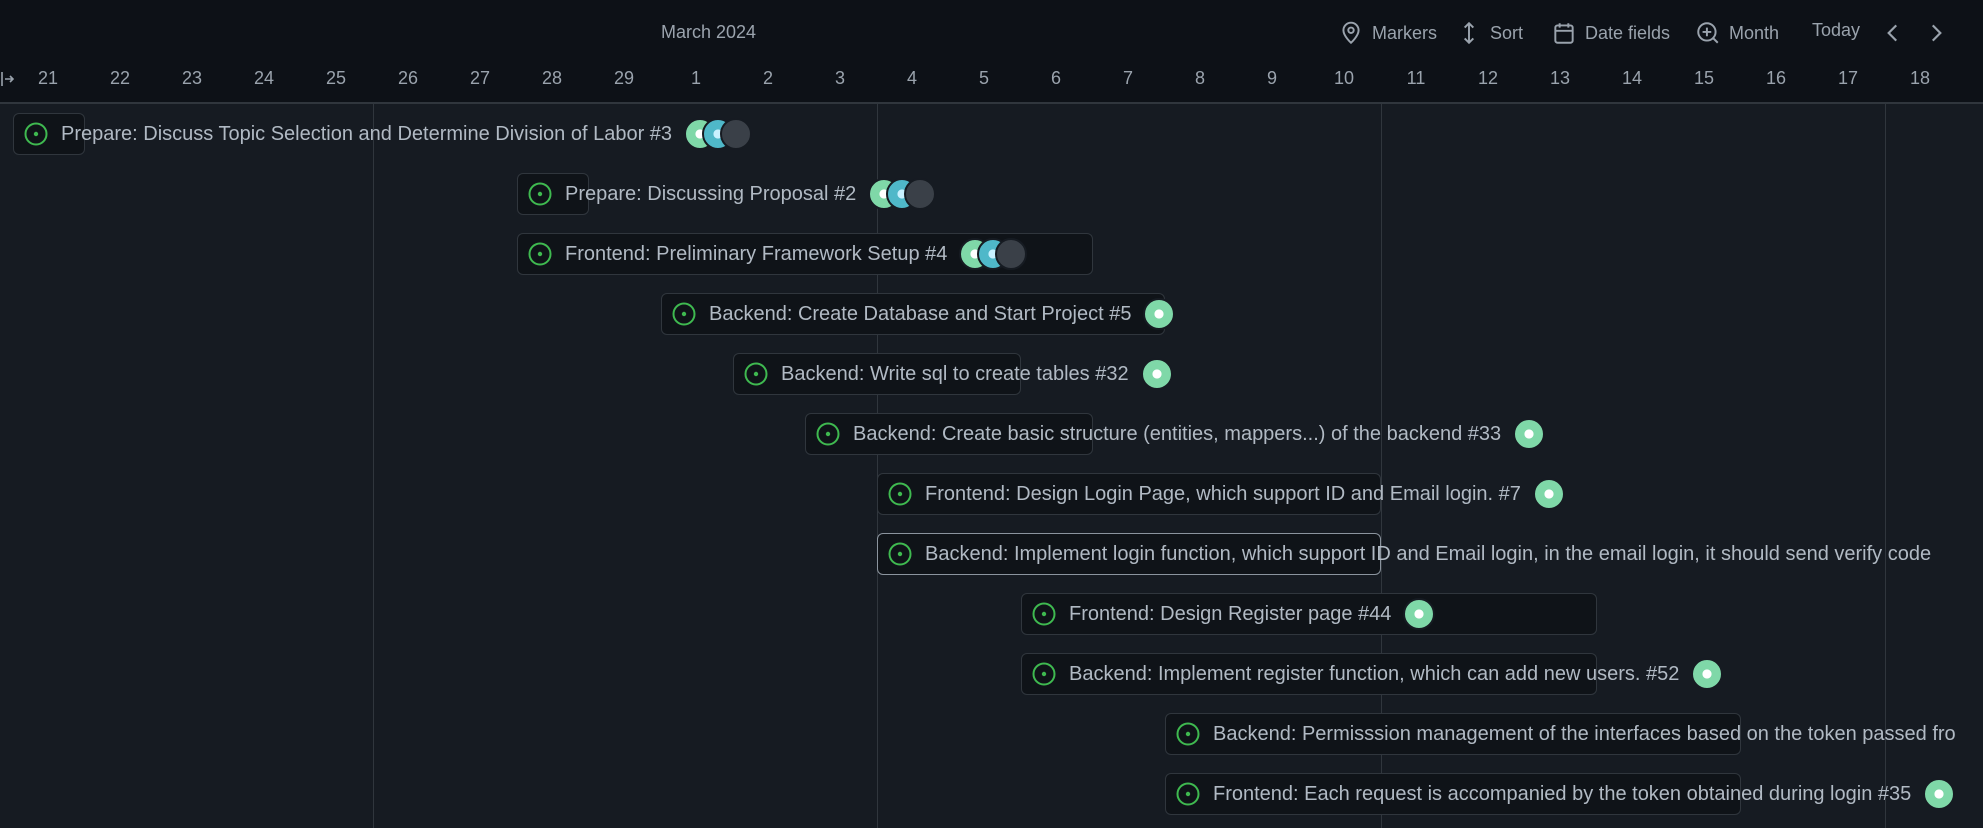 The image size is (1983, 828). I want to click on date-fields-button: Date fields, so click(1610, 33).